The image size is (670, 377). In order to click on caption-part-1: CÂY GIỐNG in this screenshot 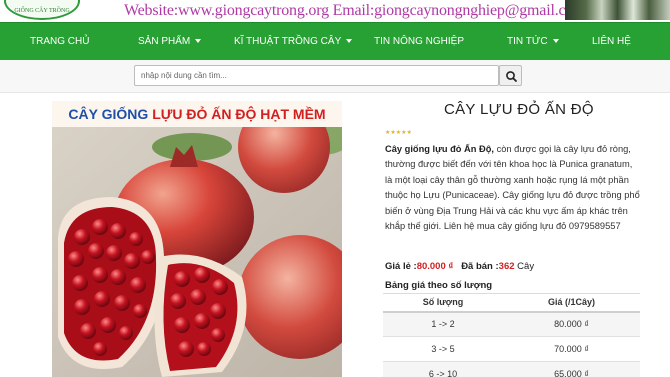, I will do `click(110, 114)`.